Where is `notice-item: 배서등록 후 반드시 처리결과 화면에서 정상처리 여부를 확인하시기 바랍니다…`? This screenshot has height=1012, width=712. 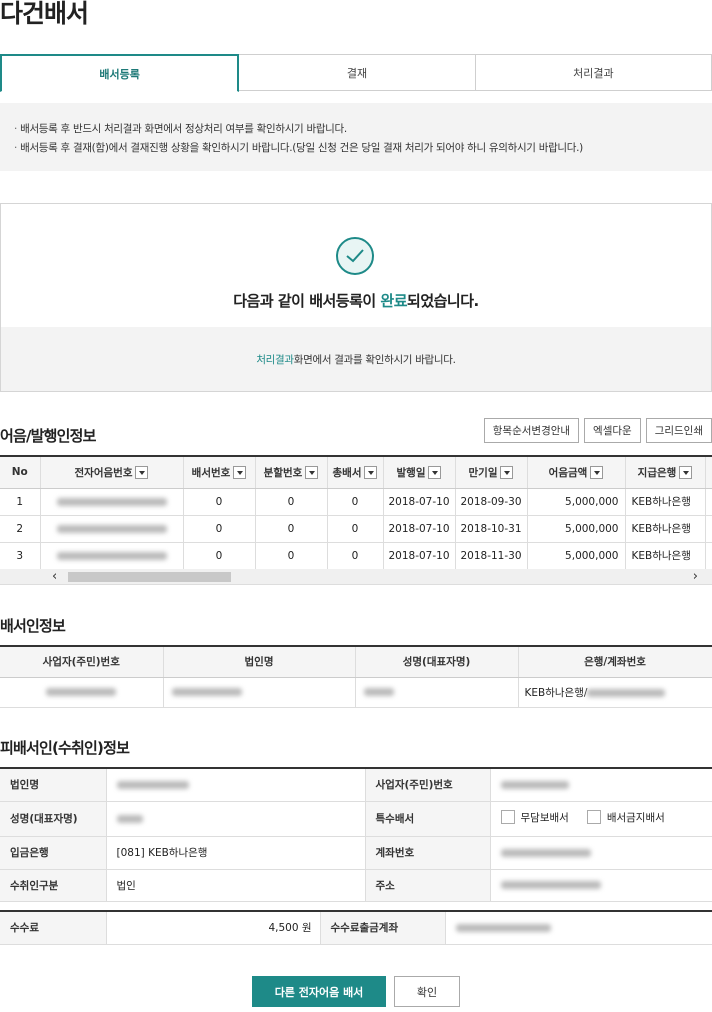 notice-item: 배서등록 후 반드시 처리결과 화면에서 정상처리 여부를 확인하시기 바랍니다… is located at coordinates (356, 129).